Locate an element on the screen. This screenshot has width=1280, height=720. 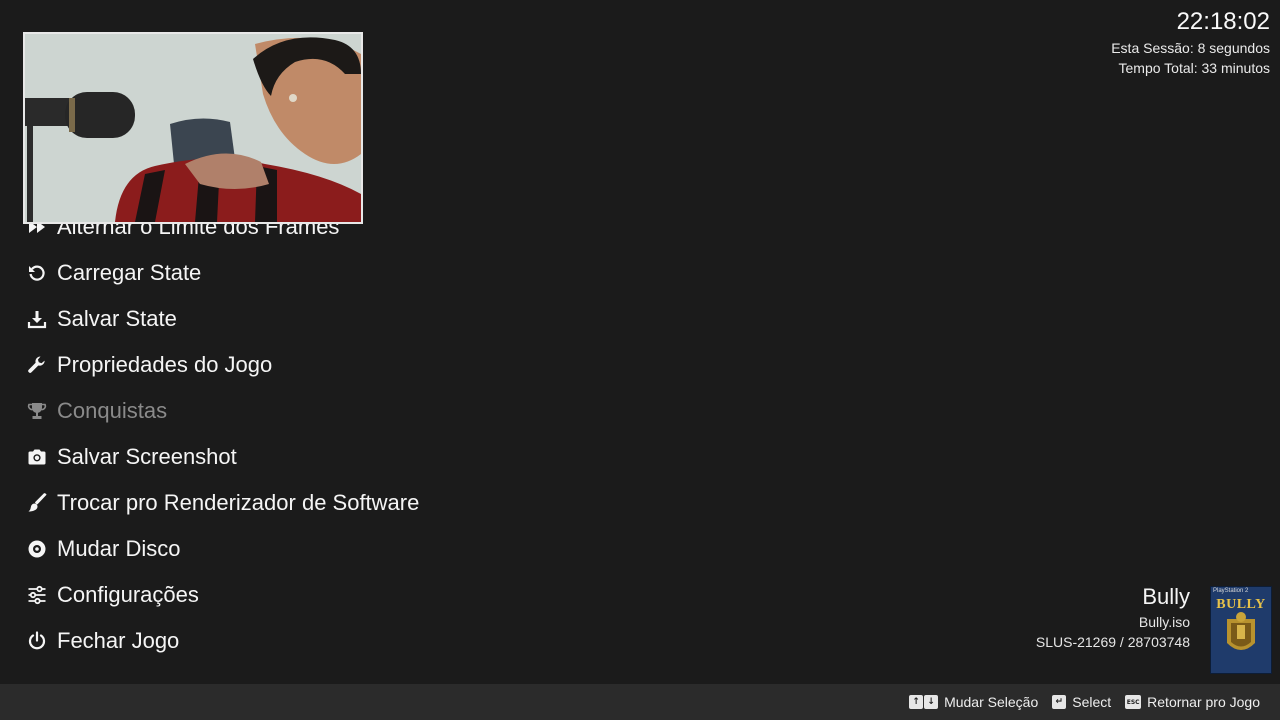
menu-item-label: Mudar Disco is located at coordinates (119, 548).